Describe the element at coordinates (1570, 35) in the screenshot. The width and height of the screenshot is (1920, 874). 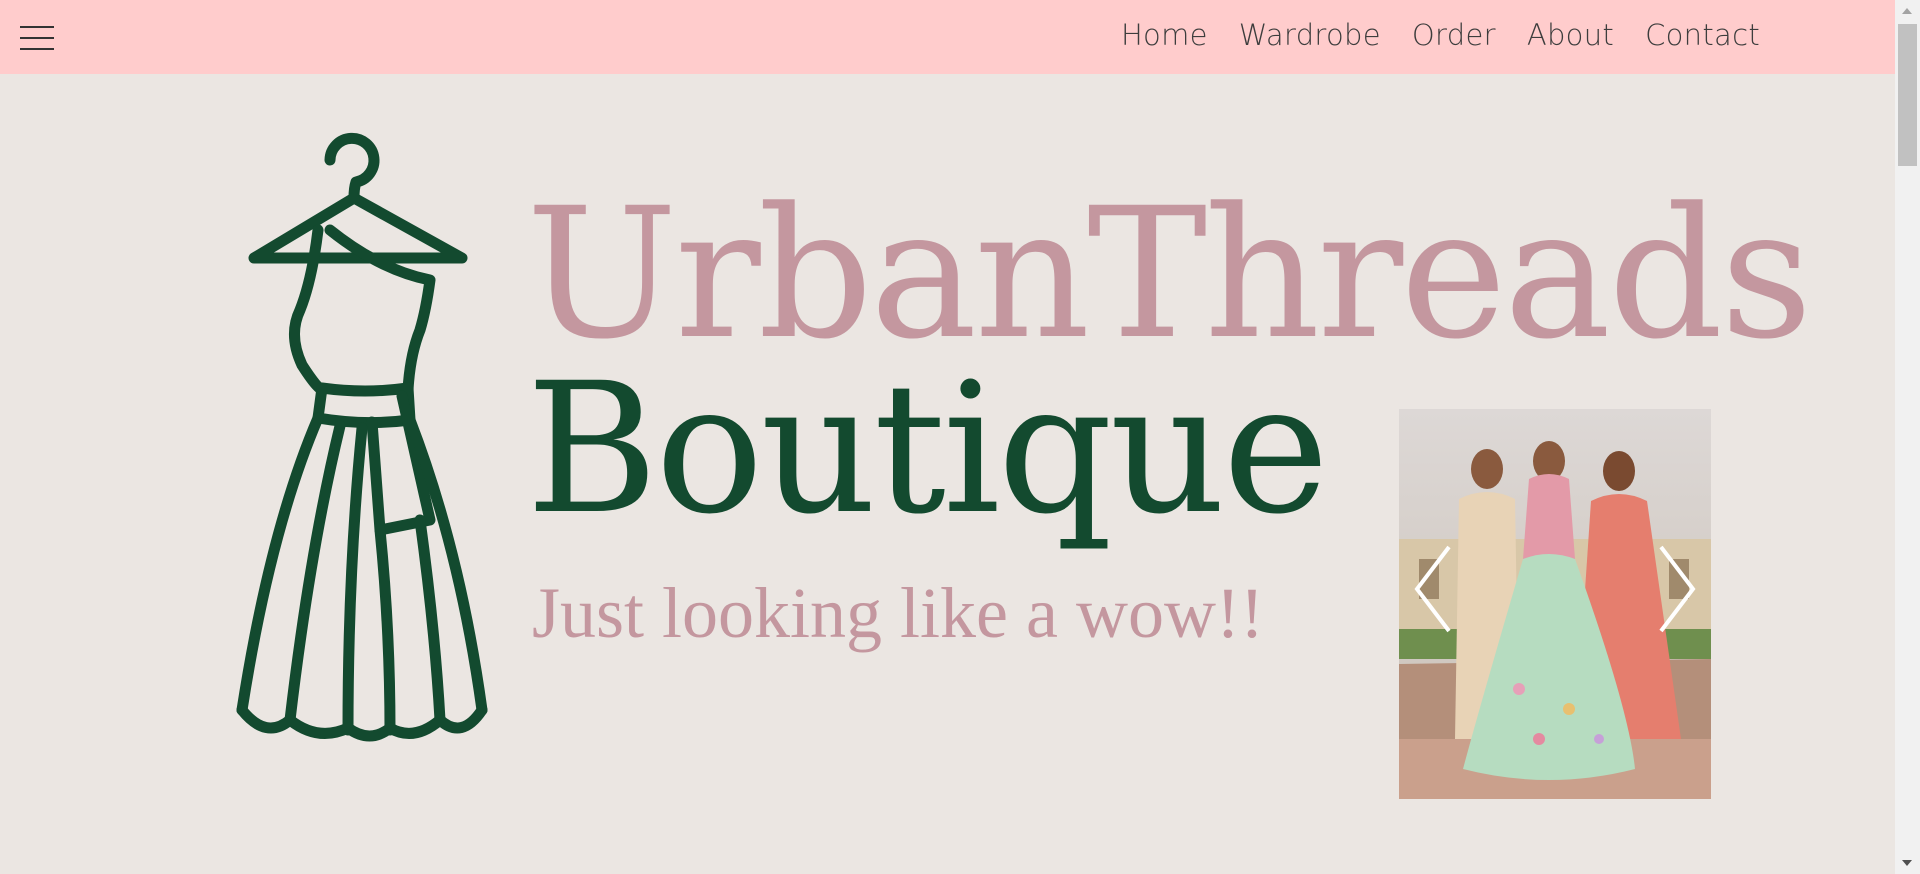
I see `nav-link-about: About` at that location.